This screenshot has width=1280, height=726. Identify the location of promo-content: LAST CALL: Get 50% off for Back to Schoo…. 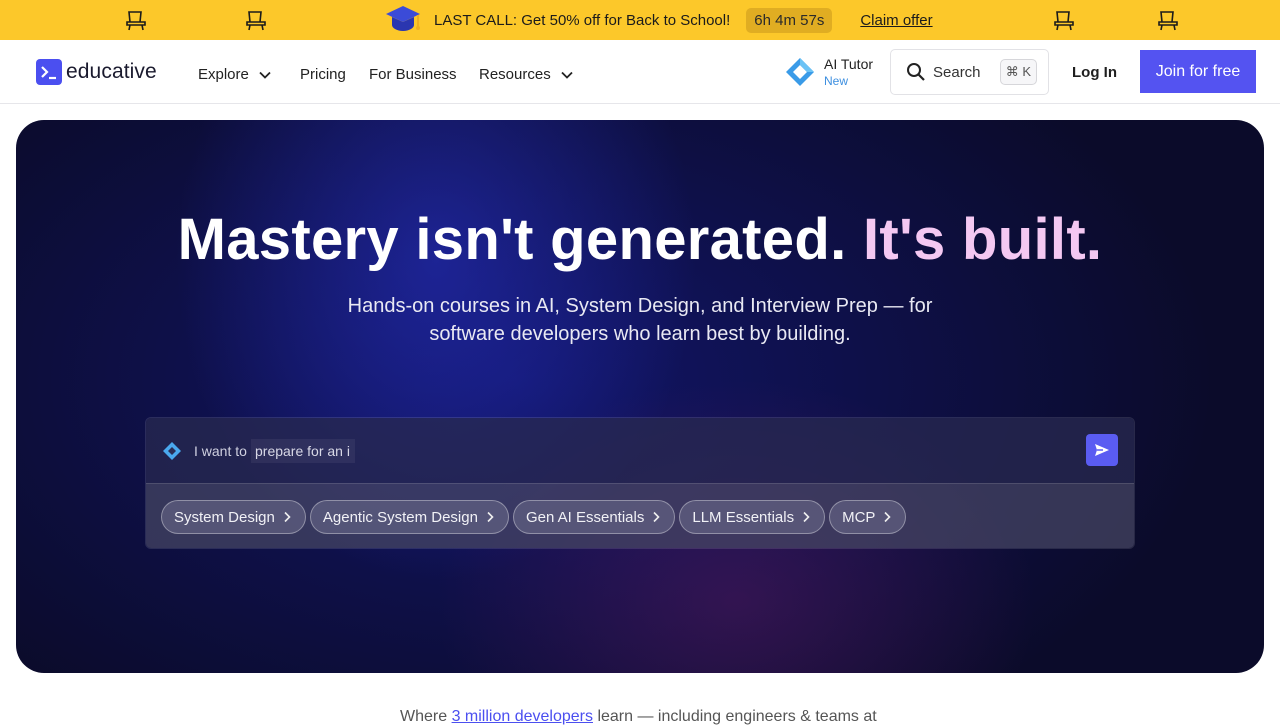
(658, 20).